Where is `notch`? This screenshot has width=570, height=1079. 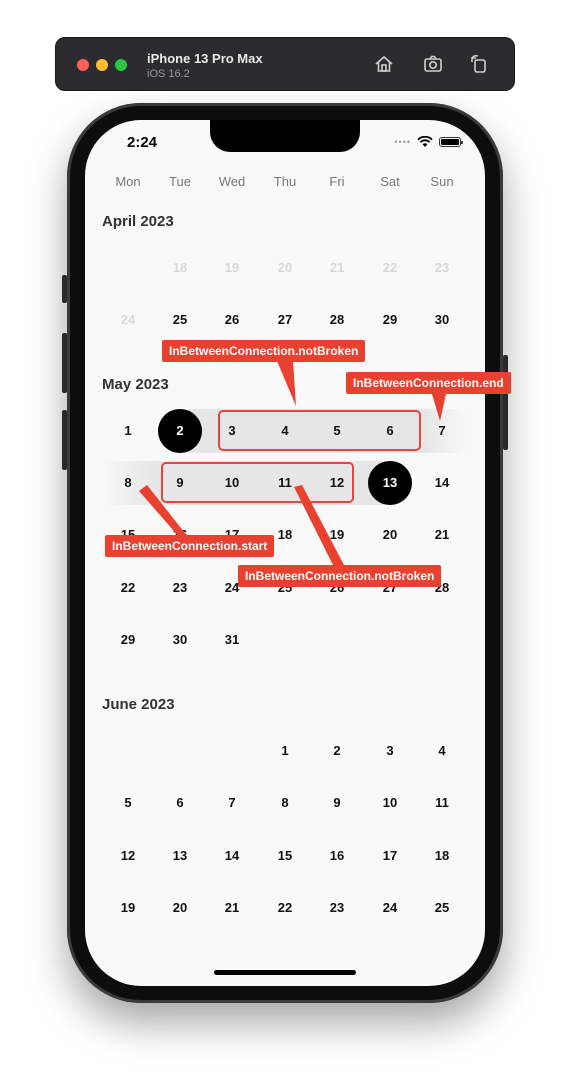 notch is located at coordinates (285, 136).